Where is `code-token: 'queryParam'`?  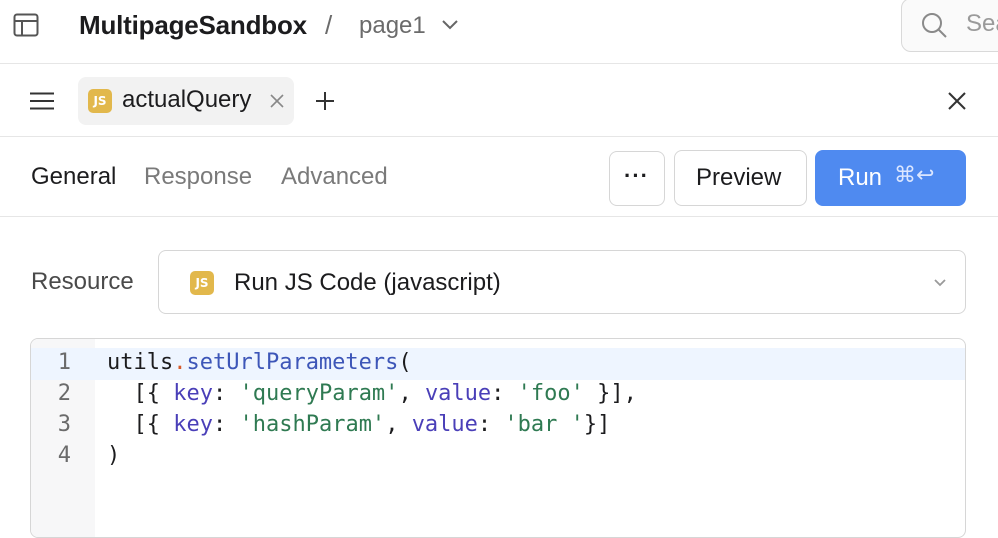 code-token: 'queryParam' is located at coordinates (319, 393).